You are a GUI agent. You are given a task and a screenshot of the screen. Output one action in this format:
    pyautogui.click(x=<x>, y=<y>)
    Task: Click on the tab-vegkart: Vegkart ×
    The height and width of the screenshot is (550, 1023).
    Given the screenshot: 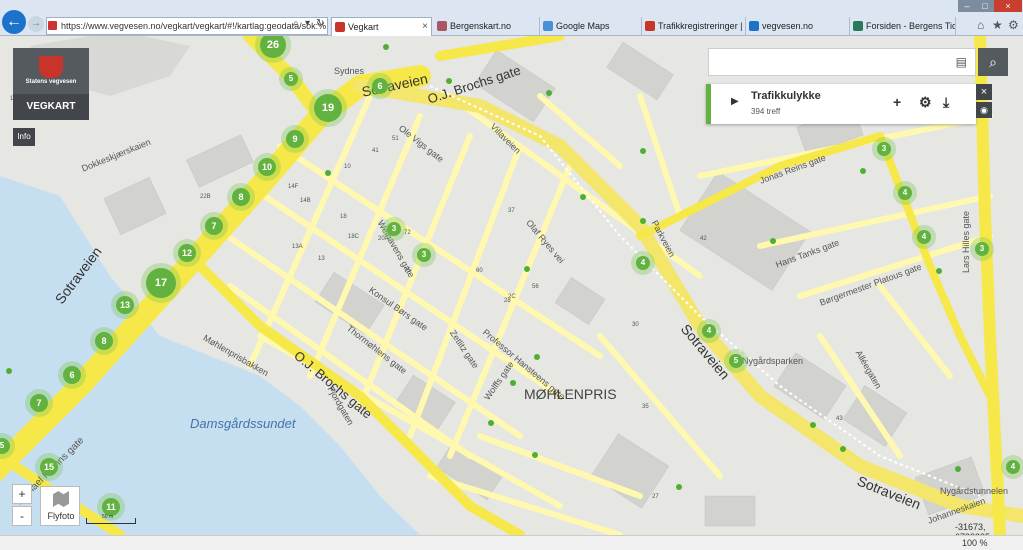 What is the action you would take?
    pyautogui.click(x=381, y=26)
    